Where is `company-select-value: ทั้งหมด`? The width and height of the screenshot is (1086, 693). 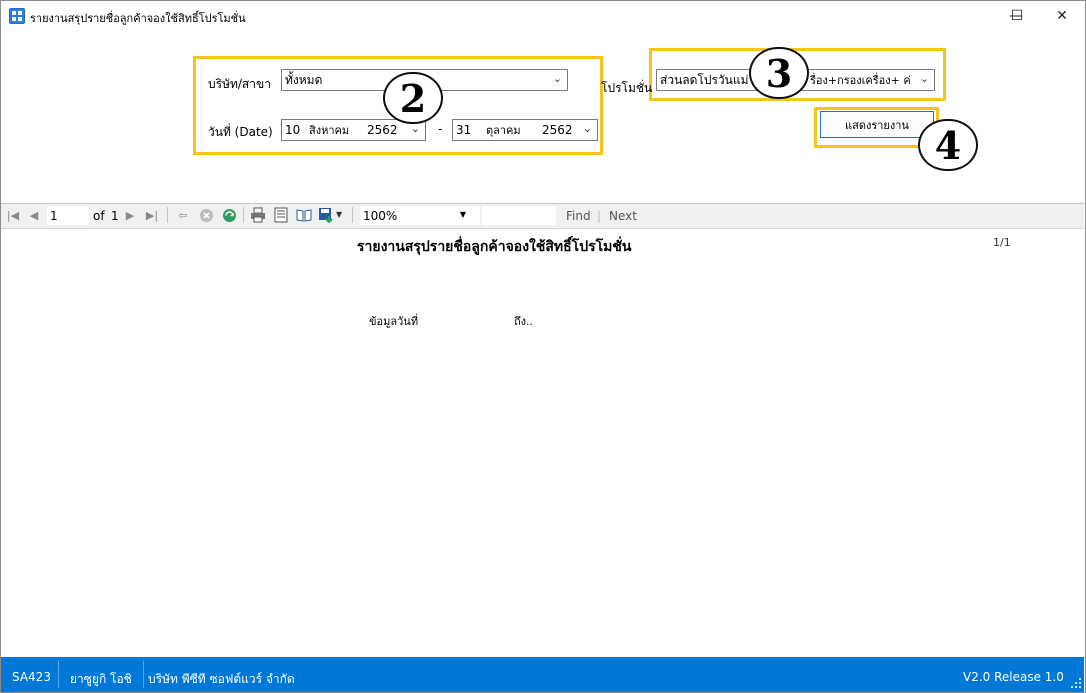 company-select-value: ทั้งหมด is located at coordinates (304, 79).